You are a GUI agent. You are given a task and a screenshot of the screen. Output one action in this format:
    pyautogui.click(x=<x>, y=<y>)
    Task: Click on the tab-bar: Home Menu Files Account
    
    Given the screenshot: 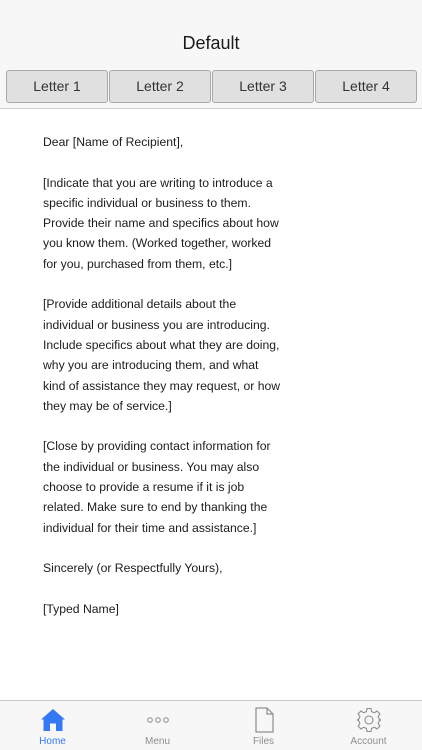 What is the action you would take?
    pyautogui.click(x=211, y=725)
    